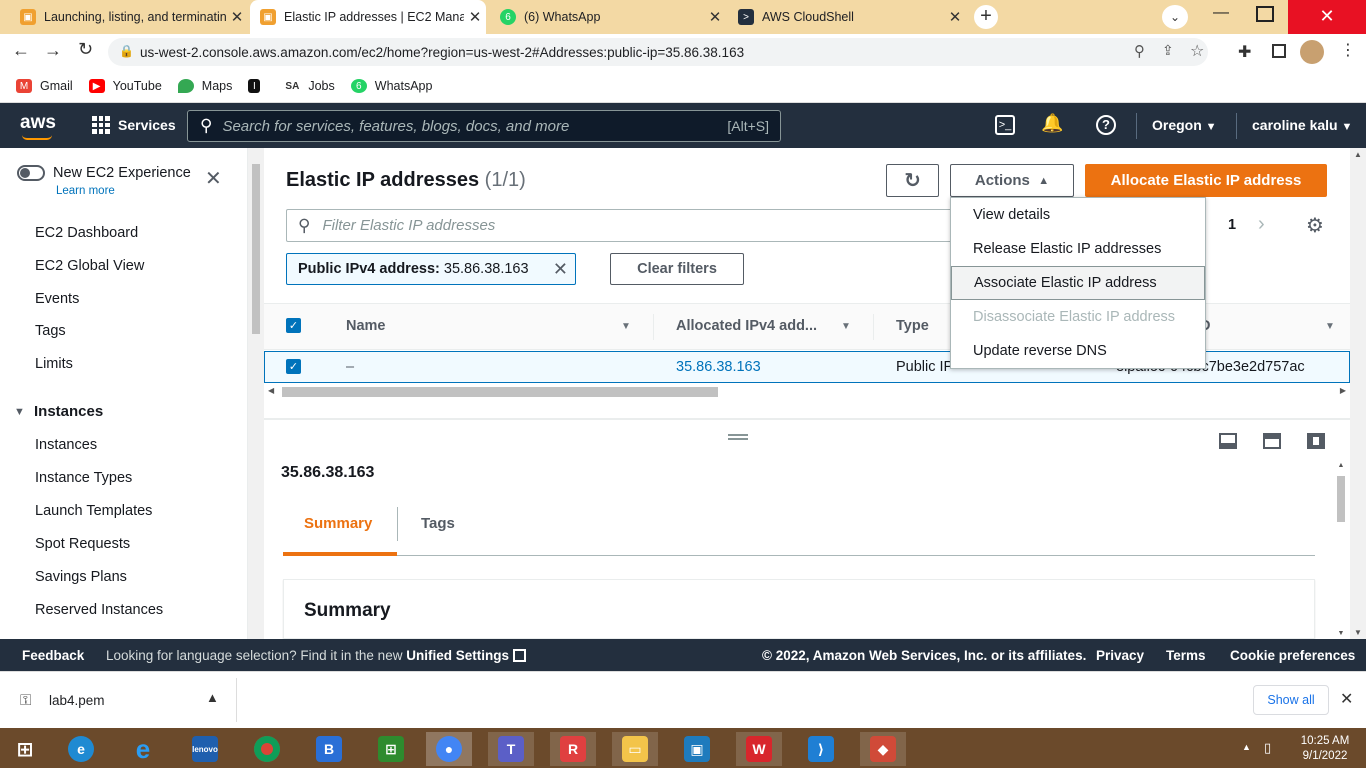 Image resolution: width=1366 pixels, height=768 pixels. I want to click on help-icon: ?, so click(1106, 125).